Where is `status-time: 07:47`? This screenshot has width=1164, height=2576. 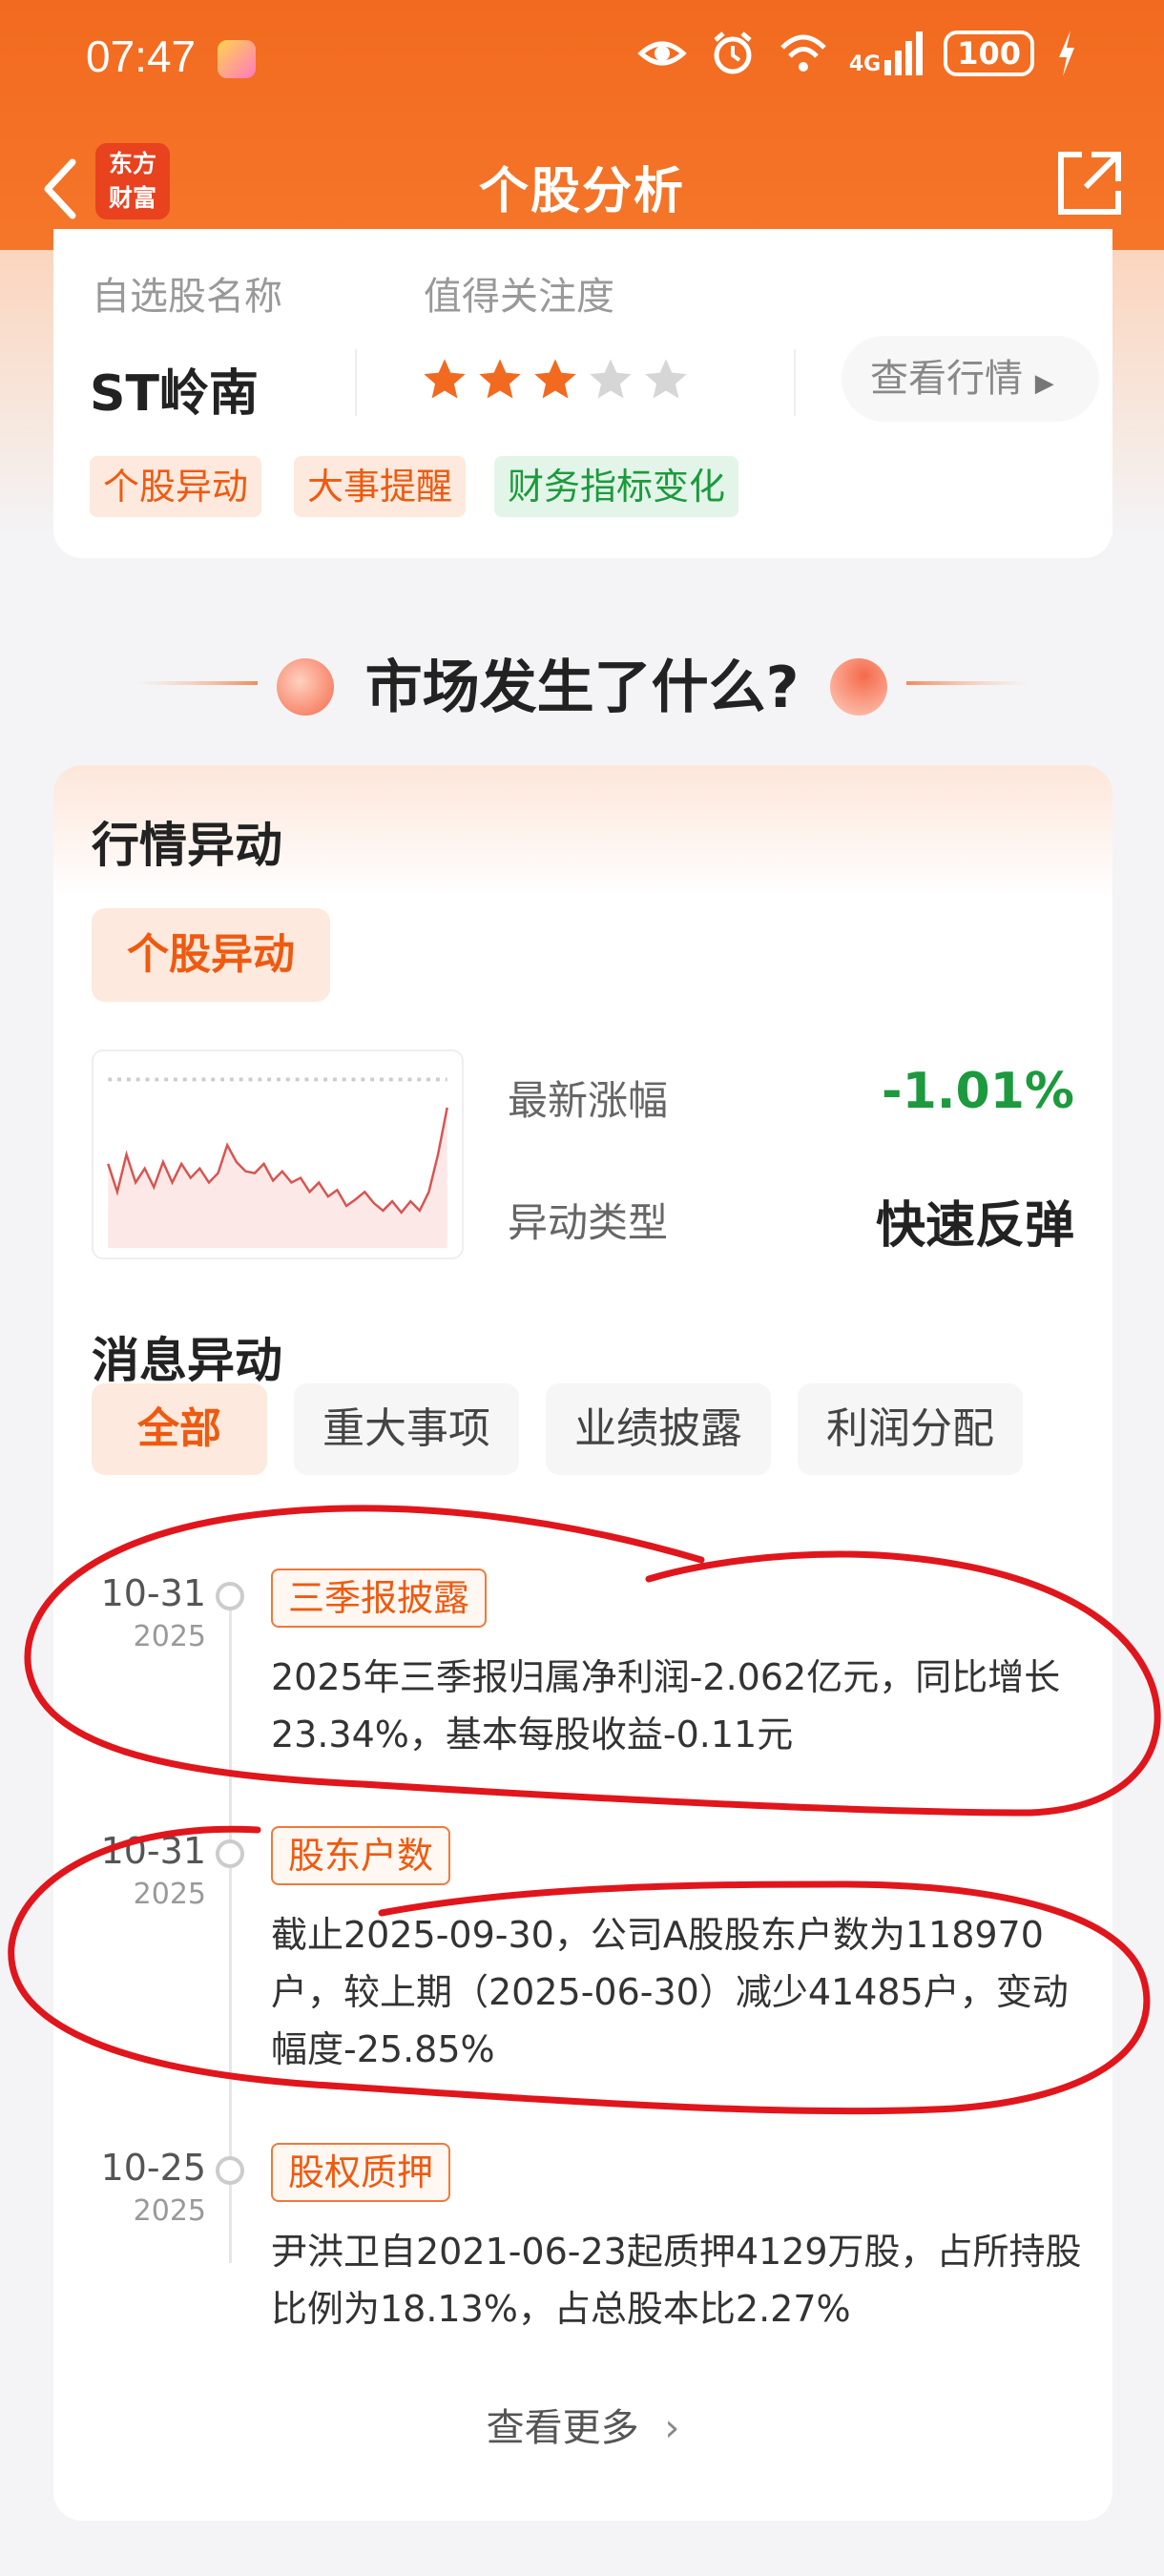
status-time: 07:47 is located at coordinates (141, 56).